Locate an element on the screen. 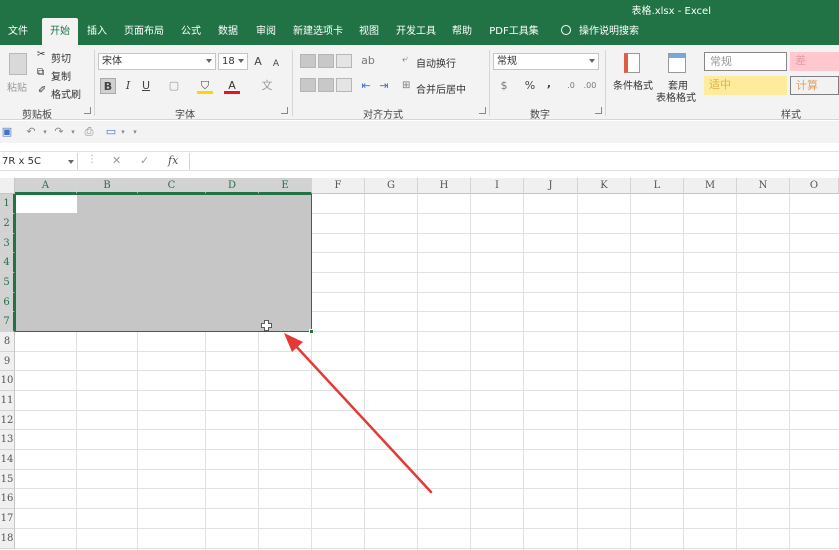  row-header-6: 6 is located at coordinates (7, 302).